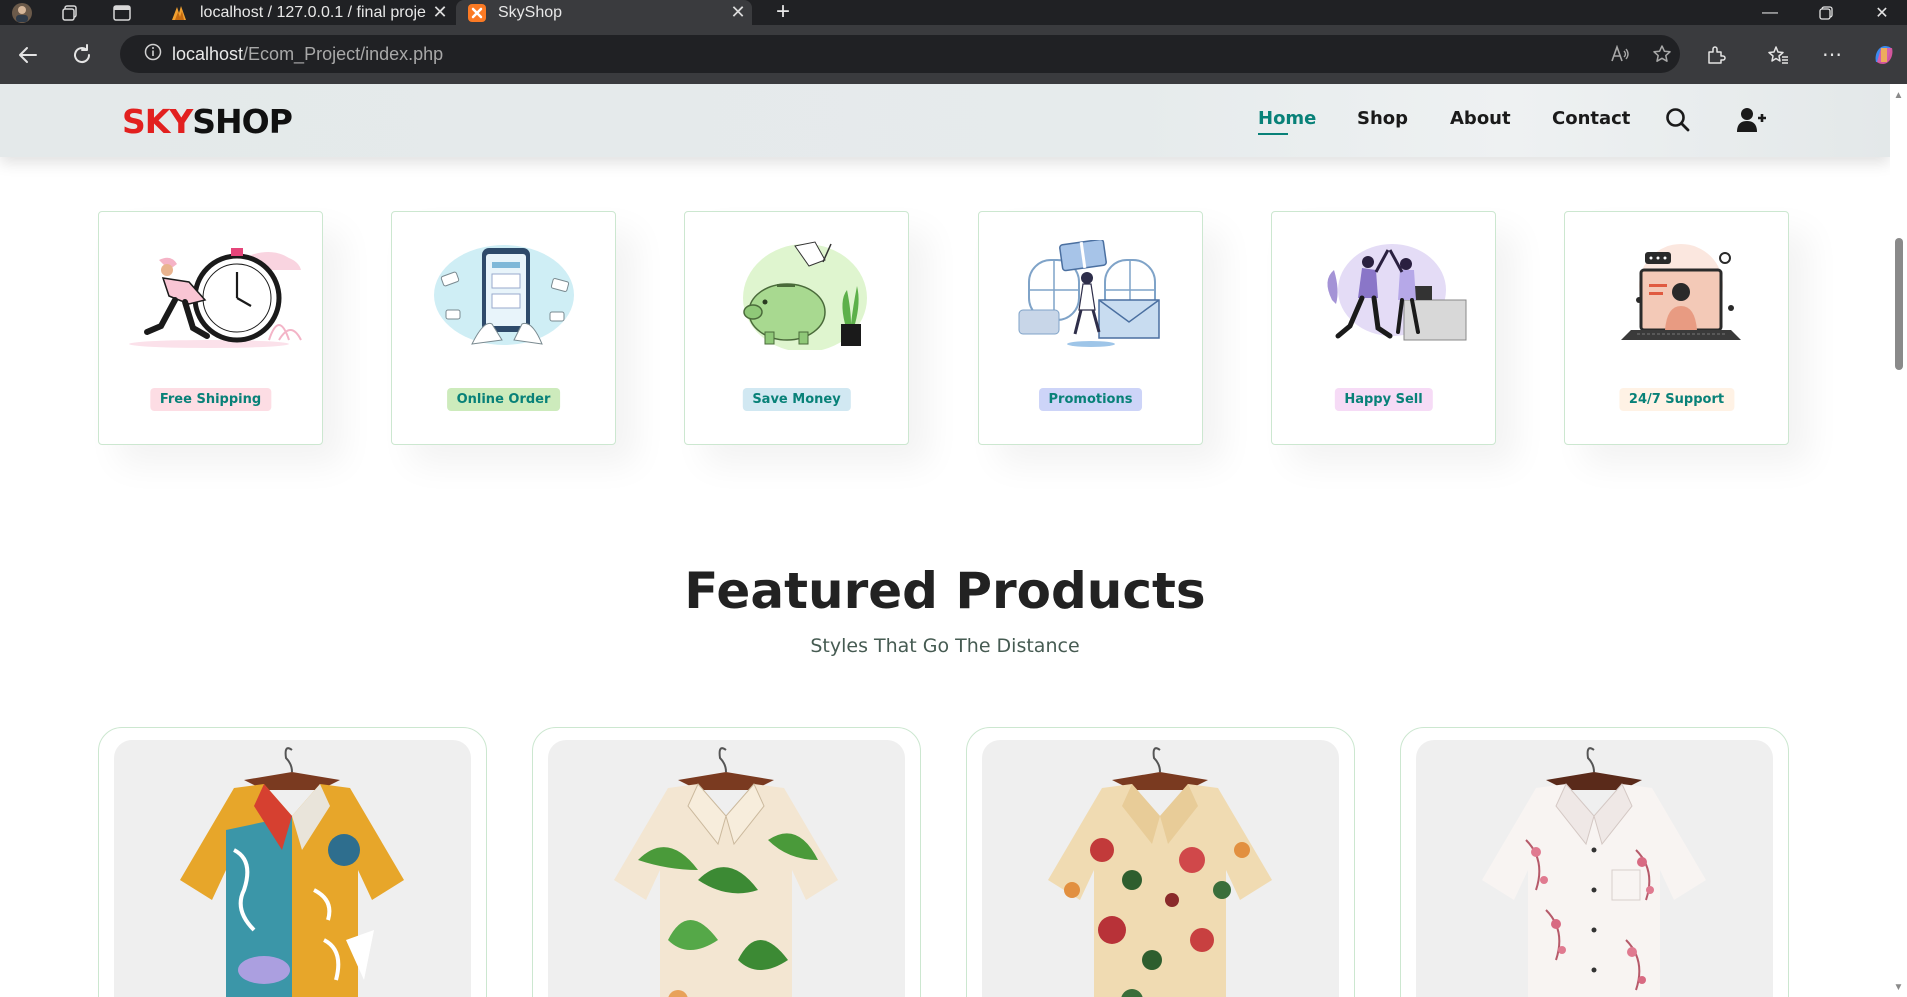  What do you see at coordinates (504, 295) in the screenshot?
I see `phone-payment-illustration-icon` at bounding box center [504, 295].